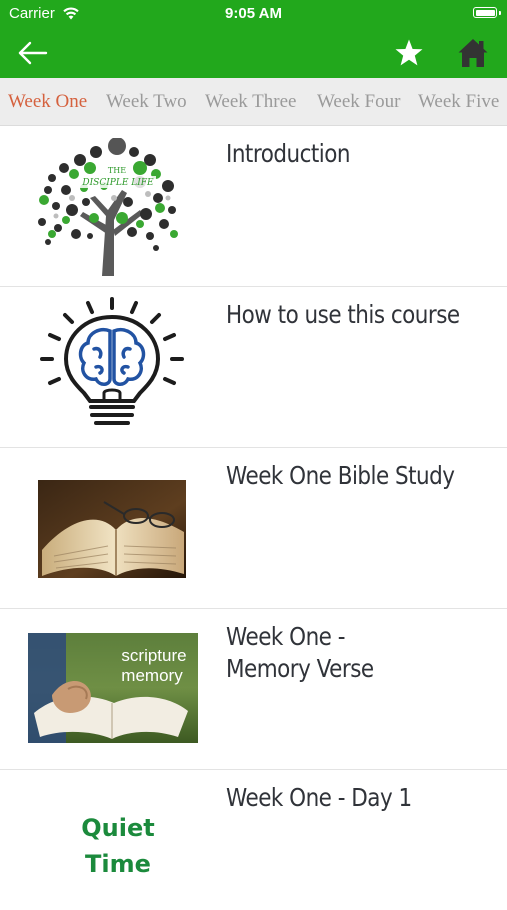  Describe the element at coordinates (108, 207) in the screenshot. I see `disciple-life-tree-logo: THE DISCIPLE LIFE` at that location.